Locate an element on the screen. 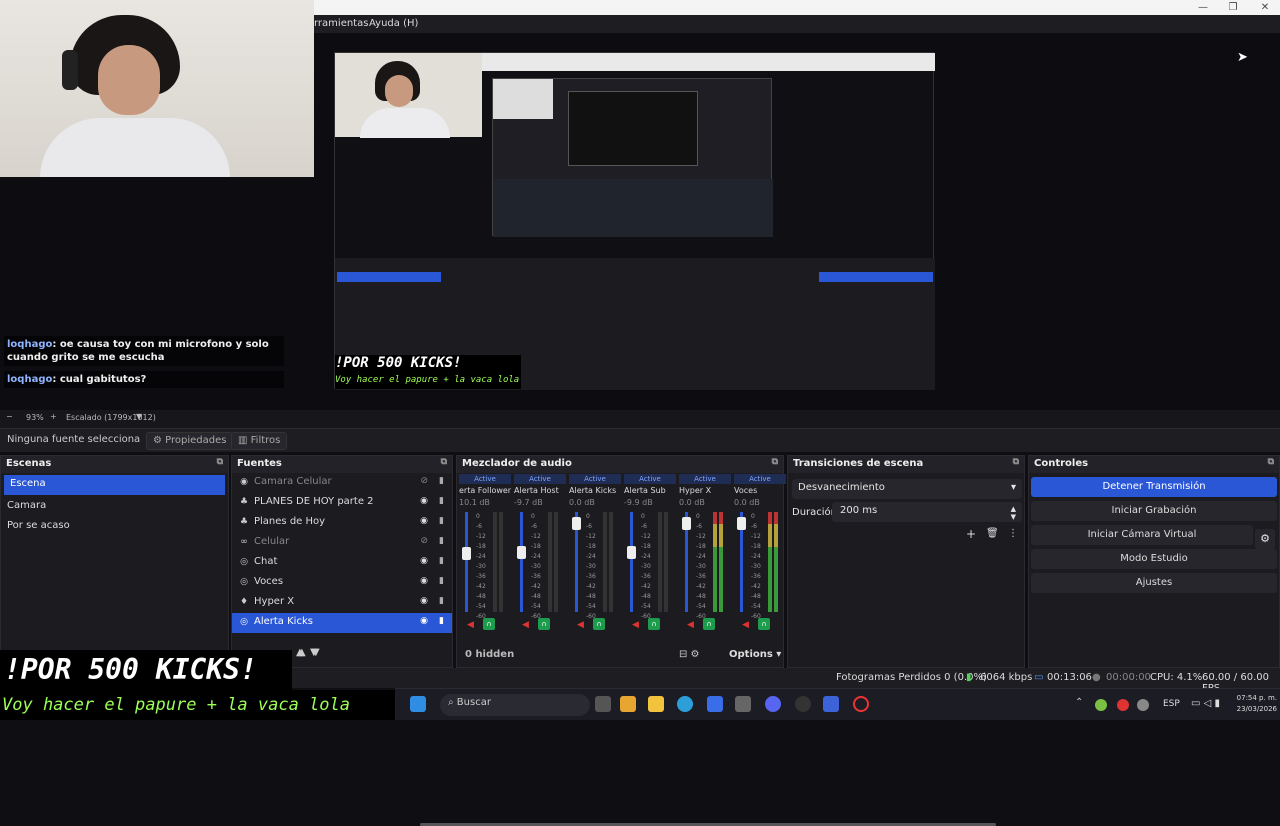 This screenshot has width=1280, height=826. clock: 07:54 p. m. 23/03/2026 is located at coordinates (1249, 704).